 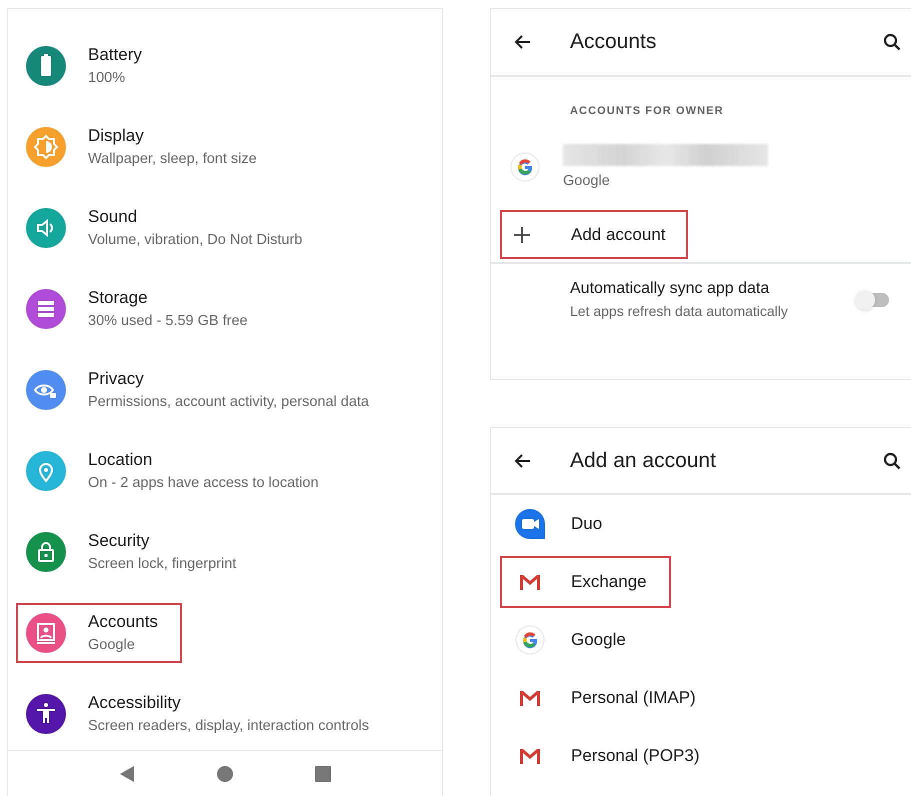 I want to click on settings-item: Privacy Permissions, account activity, personal data, so click(x=205, y=390).